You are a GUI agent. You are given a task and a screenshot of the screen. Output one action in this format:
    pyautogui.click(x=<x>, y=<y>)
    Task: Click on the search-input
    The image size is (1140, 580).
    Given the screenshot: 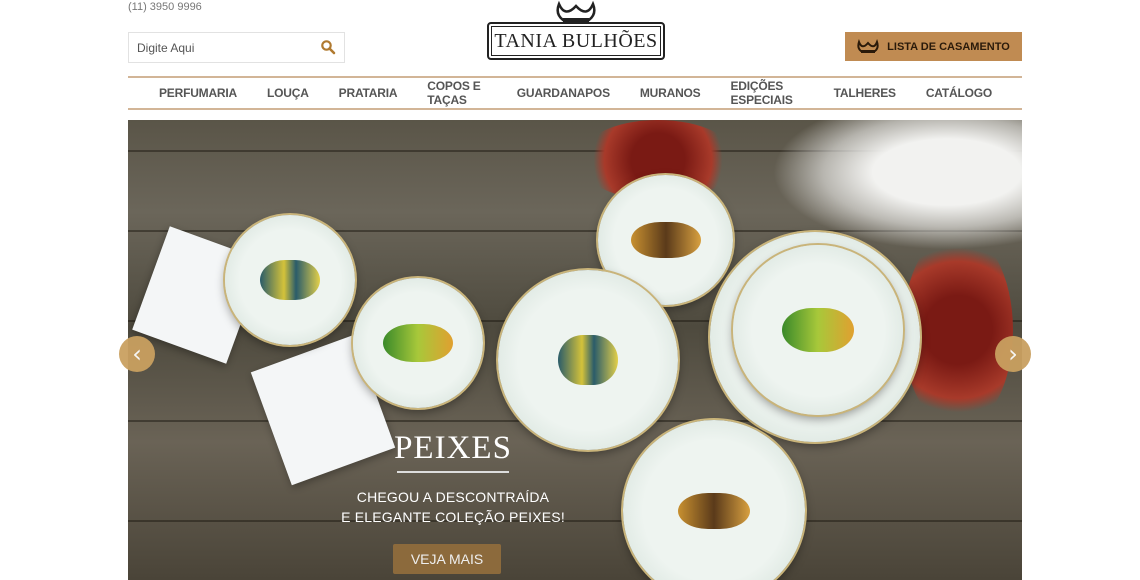 What is the action you would take?
    pyautogui.click(x=219, y=47)
    